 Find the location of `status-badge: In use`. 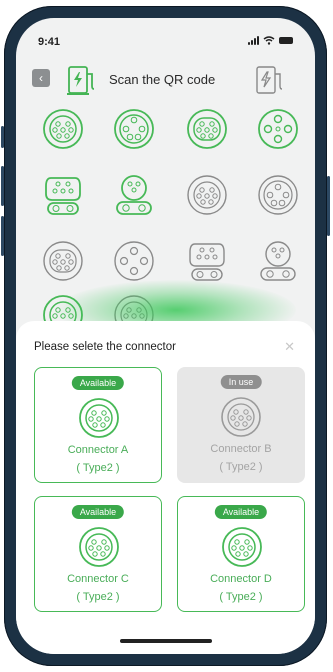

status-badge: In use is located at coordinates (241, 382).